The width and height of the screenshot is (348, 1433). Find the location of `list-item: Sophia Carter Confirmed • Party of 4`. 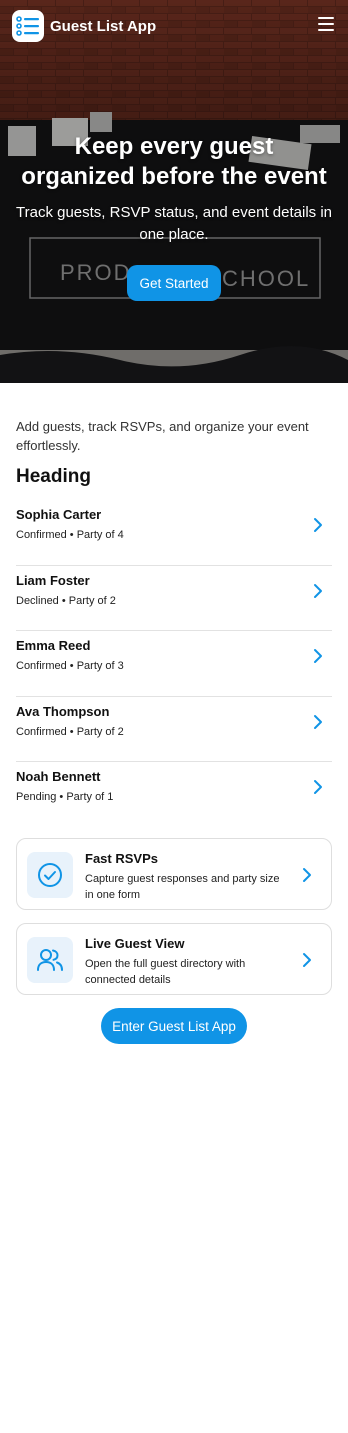

list-item: Sophia Carter Confirmed • Party of 4 is located at coordinates (174, 533).